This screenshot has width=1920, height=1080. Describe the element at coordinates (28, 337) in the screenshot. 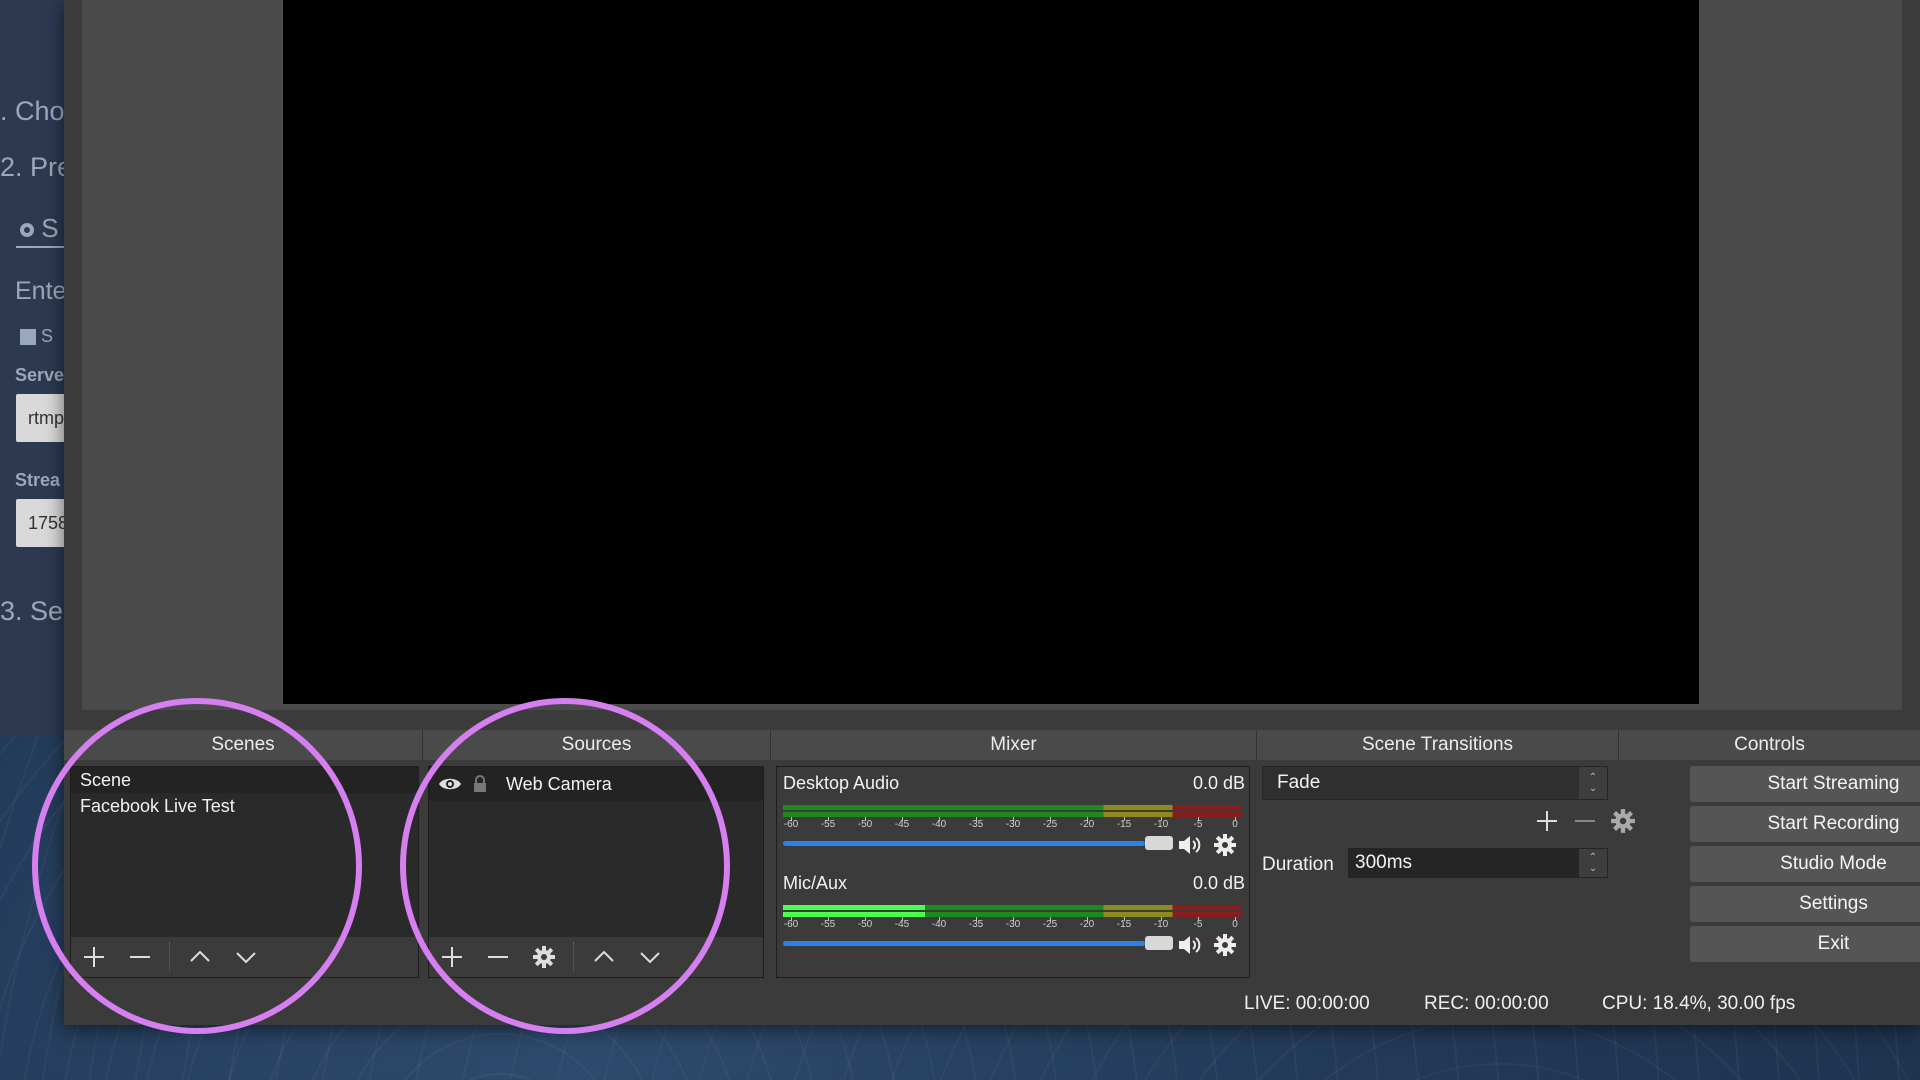

I see `checkbox-icon` at that location.